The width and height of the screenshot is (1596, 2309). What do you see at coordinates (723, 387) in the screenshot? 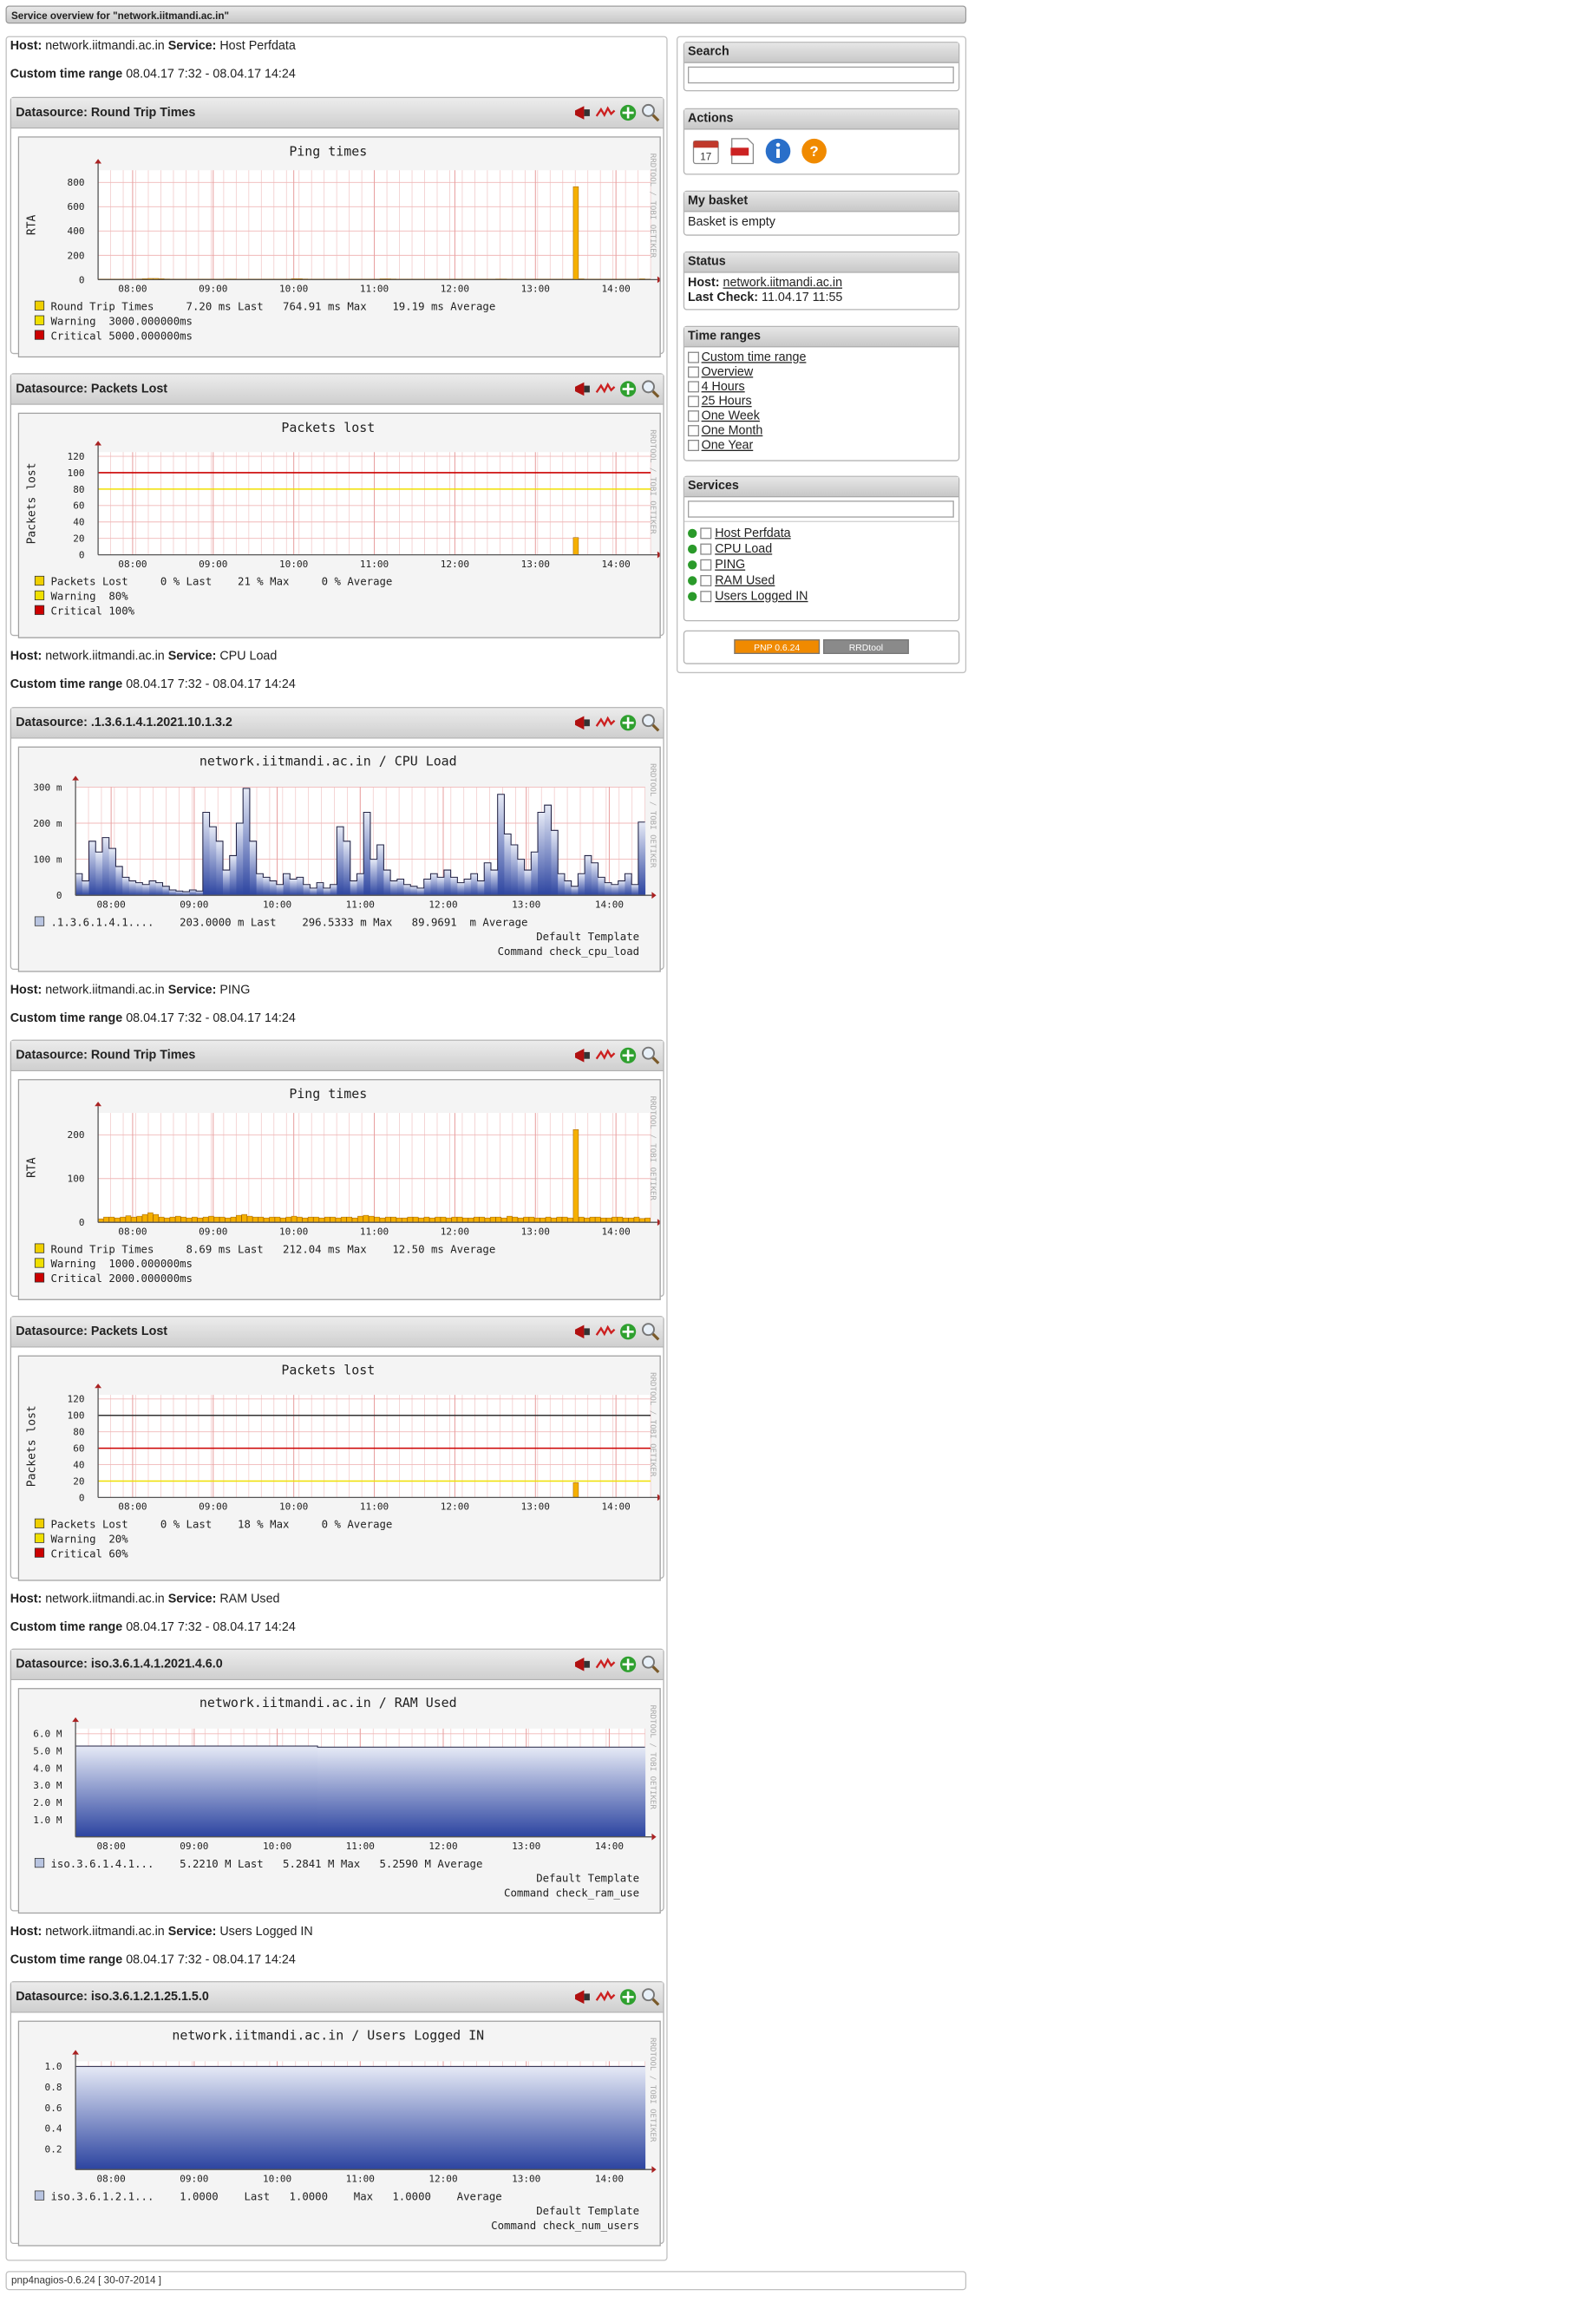
I see `time-range-link: 4 Hours` at bounding box center [723, 387].